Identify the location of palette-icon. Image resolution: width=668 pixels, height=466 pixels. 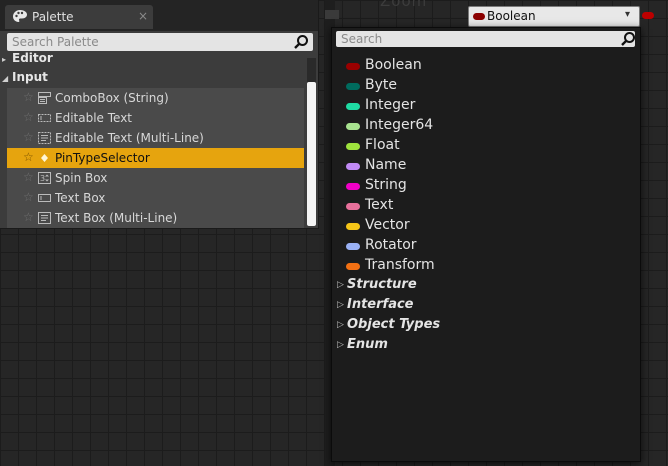
(20, 16).